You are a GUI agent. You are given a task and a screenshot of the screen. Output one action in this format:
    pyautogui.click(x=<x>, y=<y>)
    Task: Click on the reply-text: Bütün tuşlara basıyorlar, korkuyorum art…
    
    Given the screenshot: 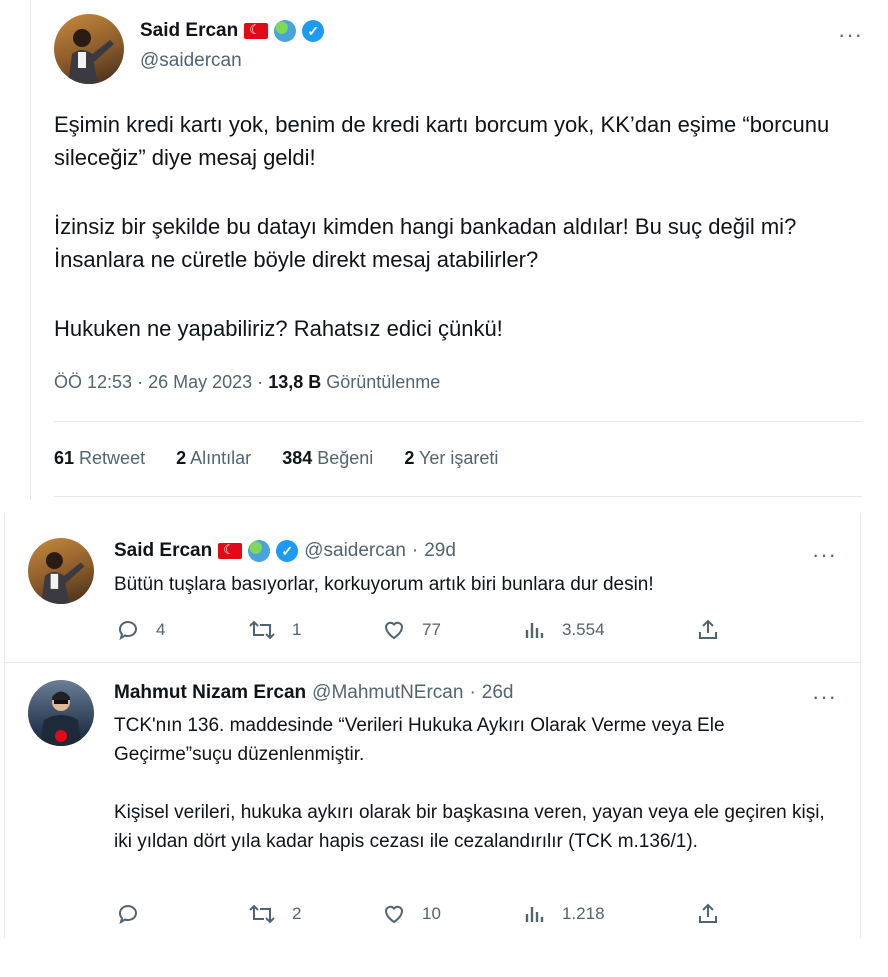 What is the action you would take?
    pyautogui.click(x=384, y=584)
    